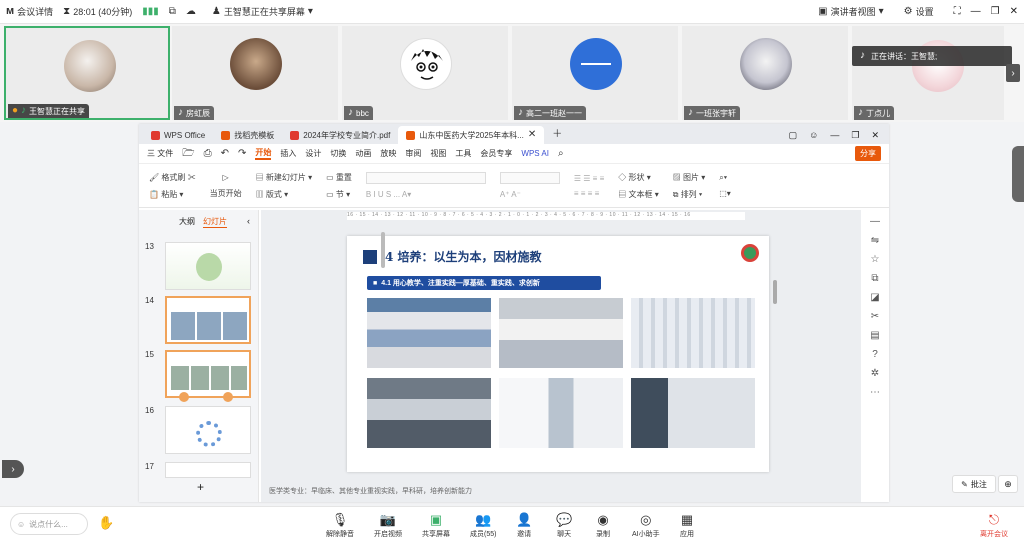 The image size is (1024, 548). What do you see at coordinates (561, 153) in the screenshot?
I see `search-icon: ⌕` at bounding box center [561, 153].